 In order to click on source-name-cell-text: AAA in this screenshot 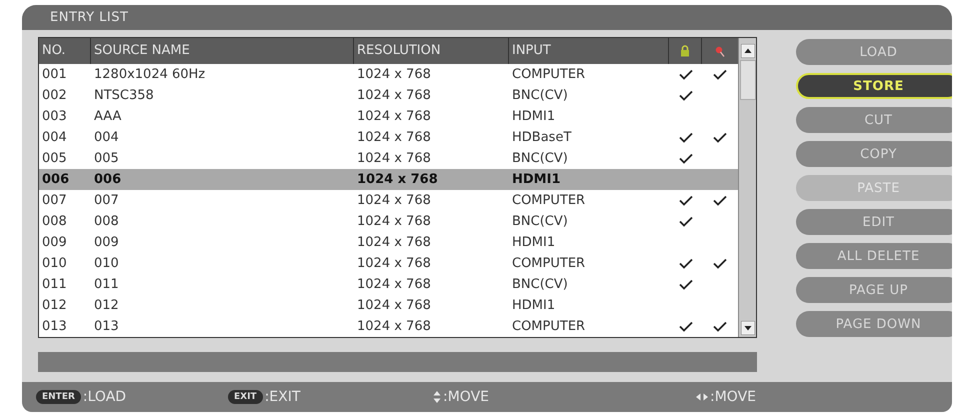, I will do `click(107, 116)`.